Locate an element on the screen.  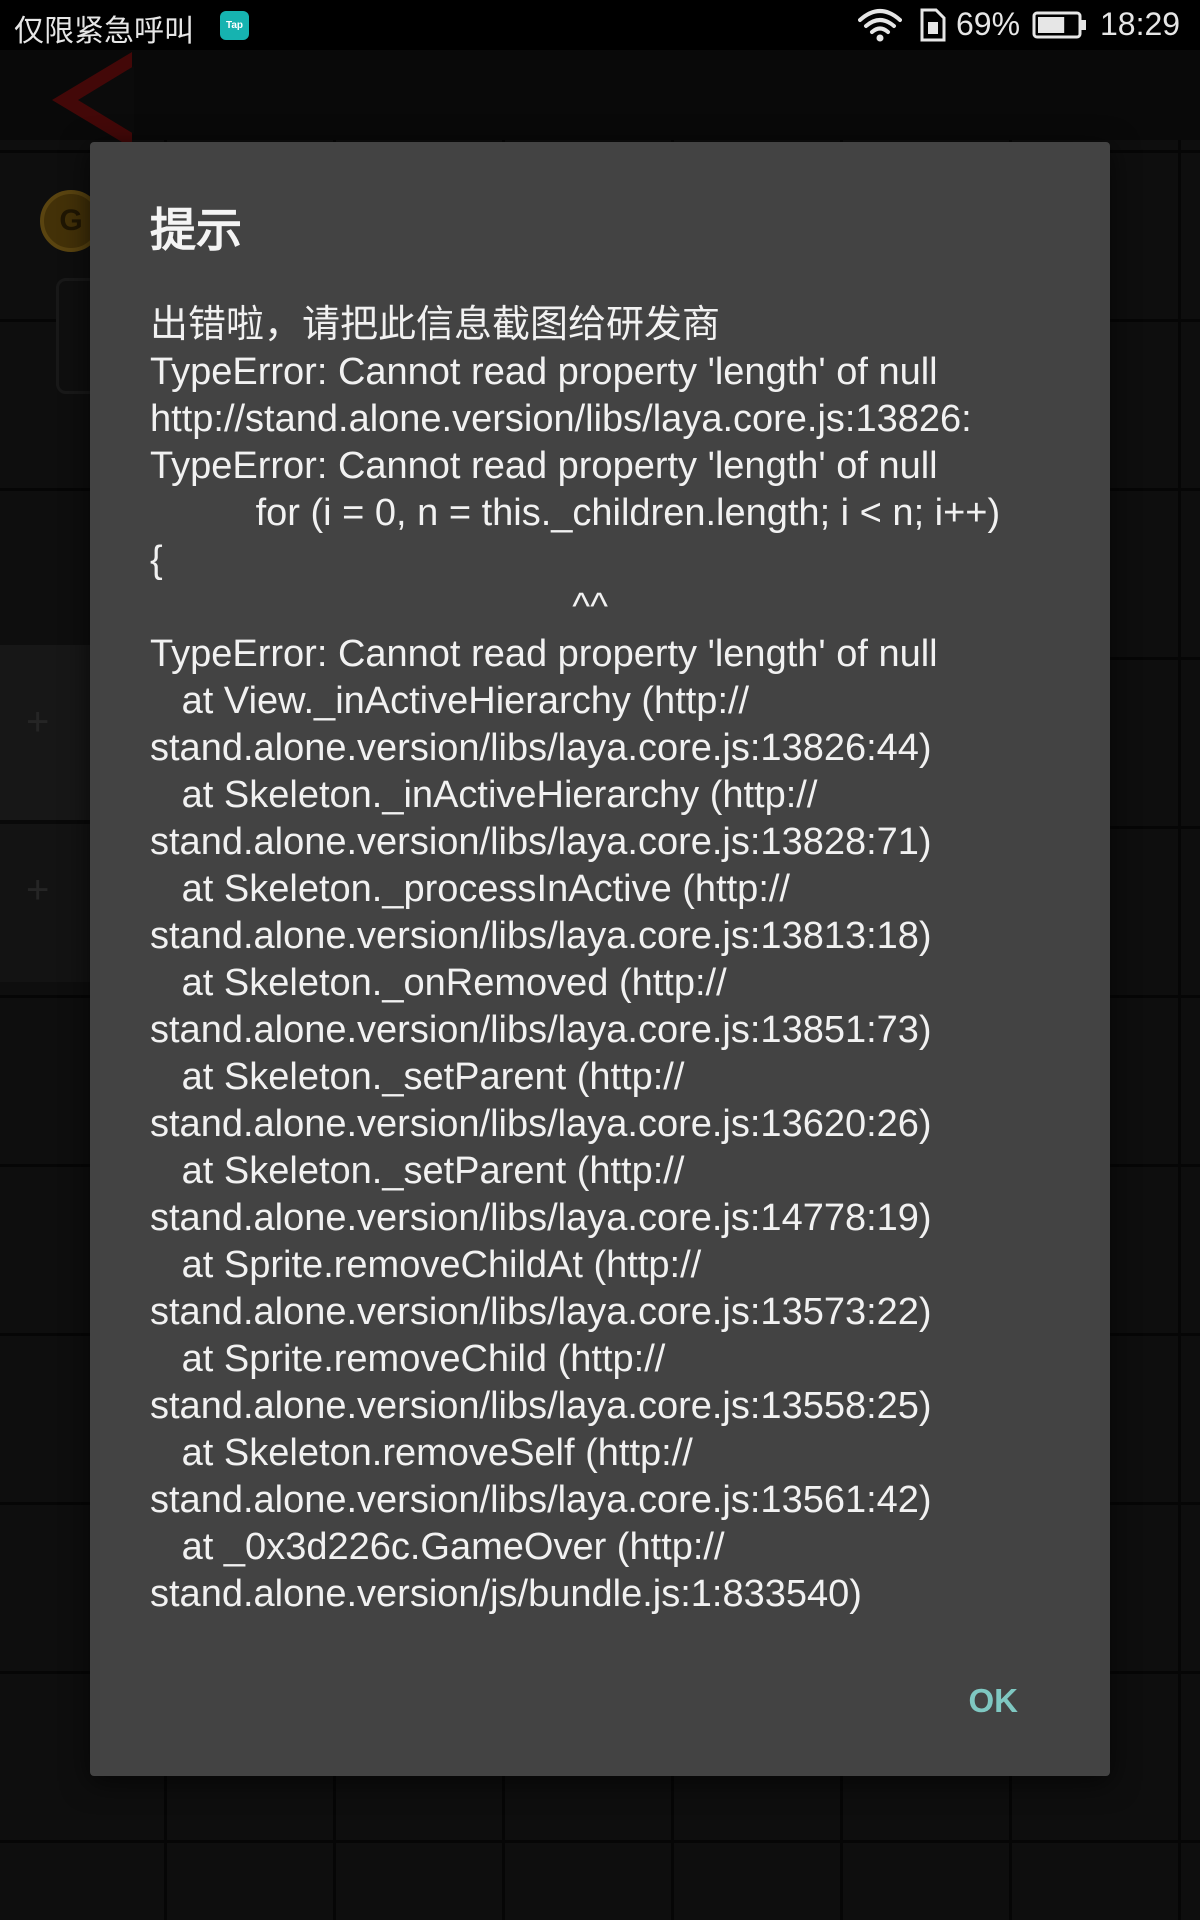
status-bar: 仅限紧急呼叫 Tap 69% 18:29 is located at coordinates (600, 25).